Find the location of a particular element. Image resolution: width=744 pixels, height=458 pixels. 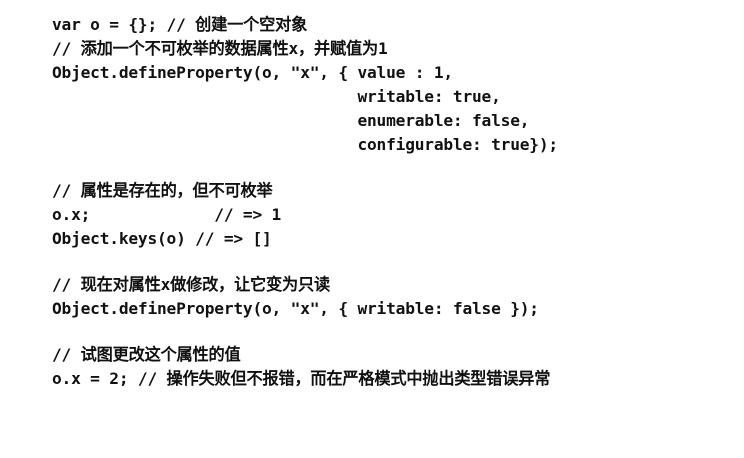

code-line-16: o.x = 2; // 操作失败但不报错，而在严格模式中抛出类型错误异常 is located at coordinates (301, 378).